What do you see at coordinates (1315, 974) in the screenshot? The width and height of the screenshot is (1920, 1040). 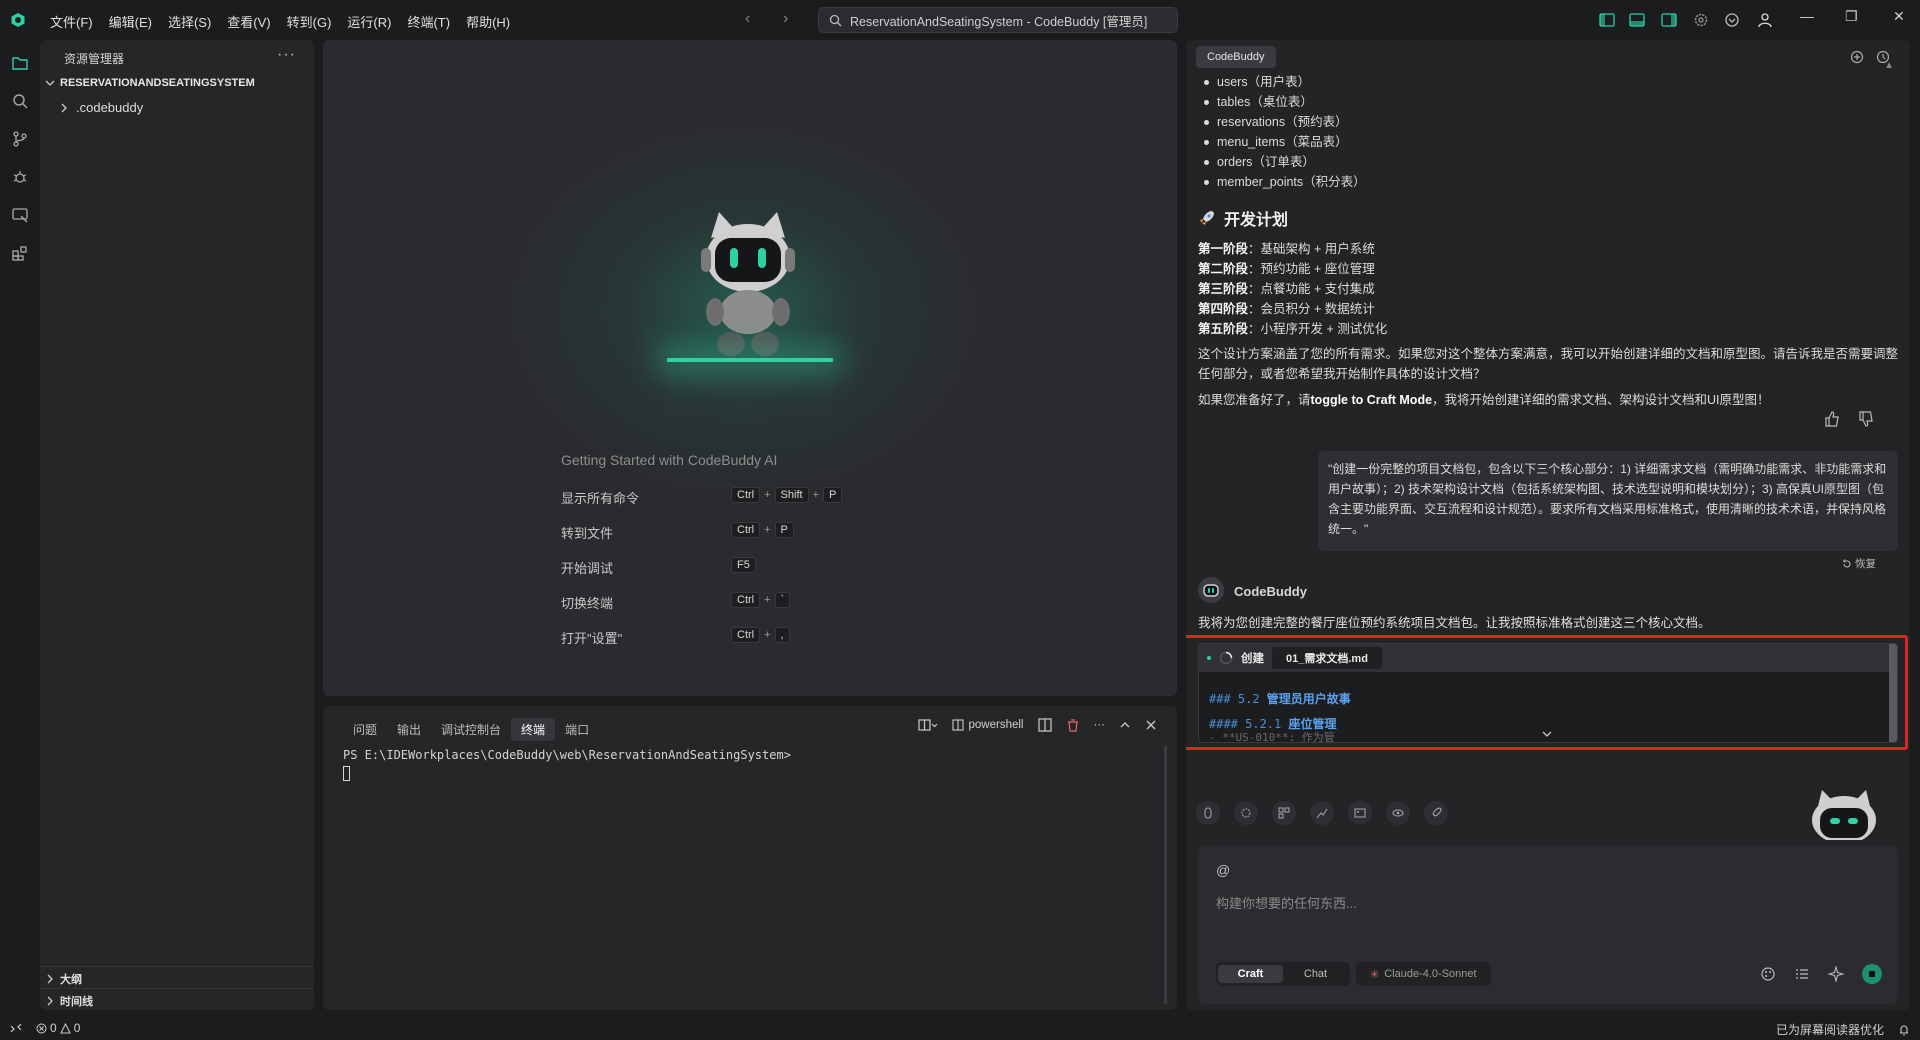 I see `mode-chat-button: Chat` at bounding box center [1315, 974].